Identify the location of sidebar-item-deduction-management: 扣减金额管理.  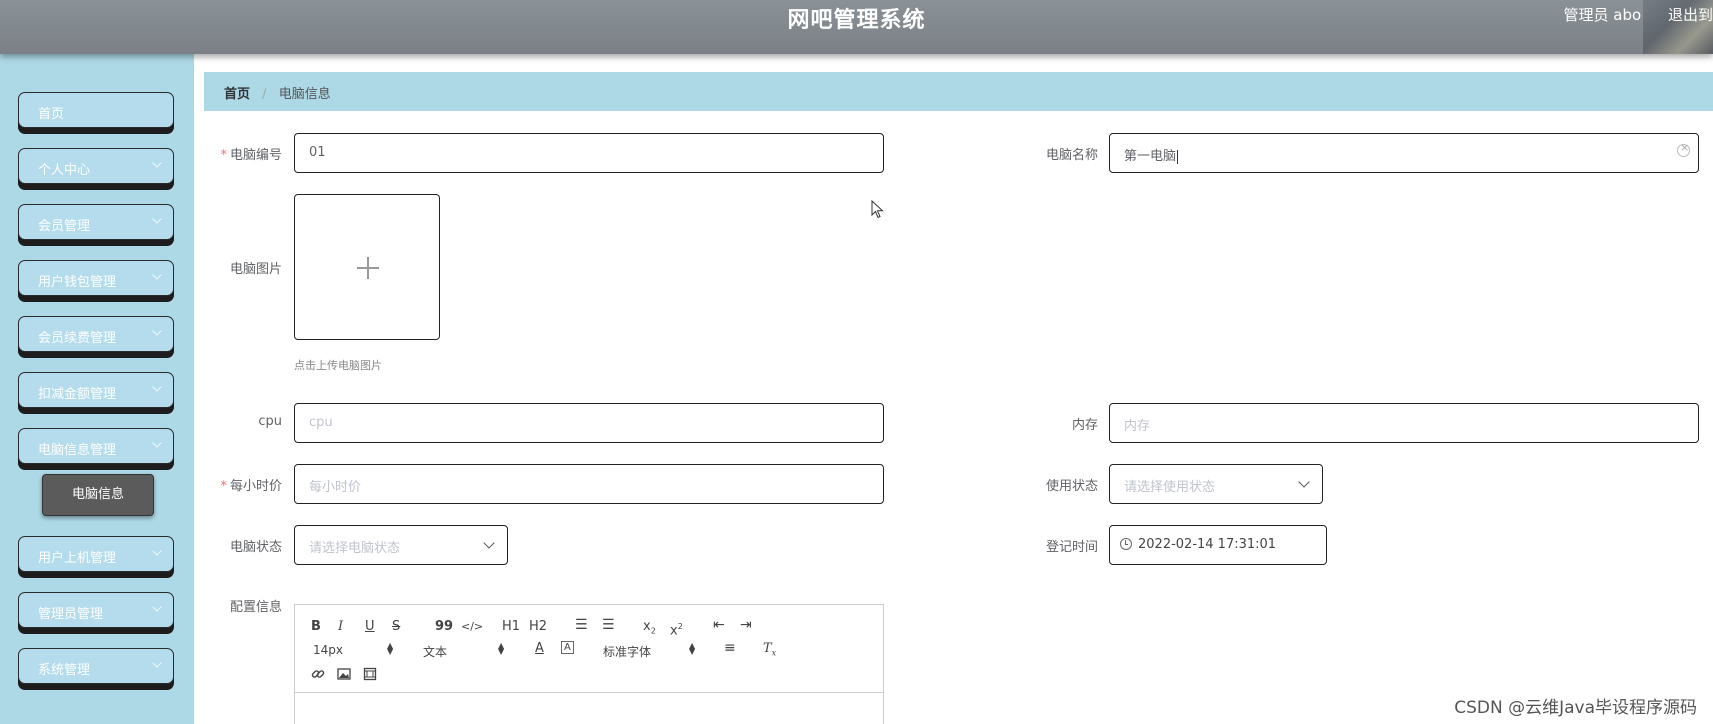
(96, 390).